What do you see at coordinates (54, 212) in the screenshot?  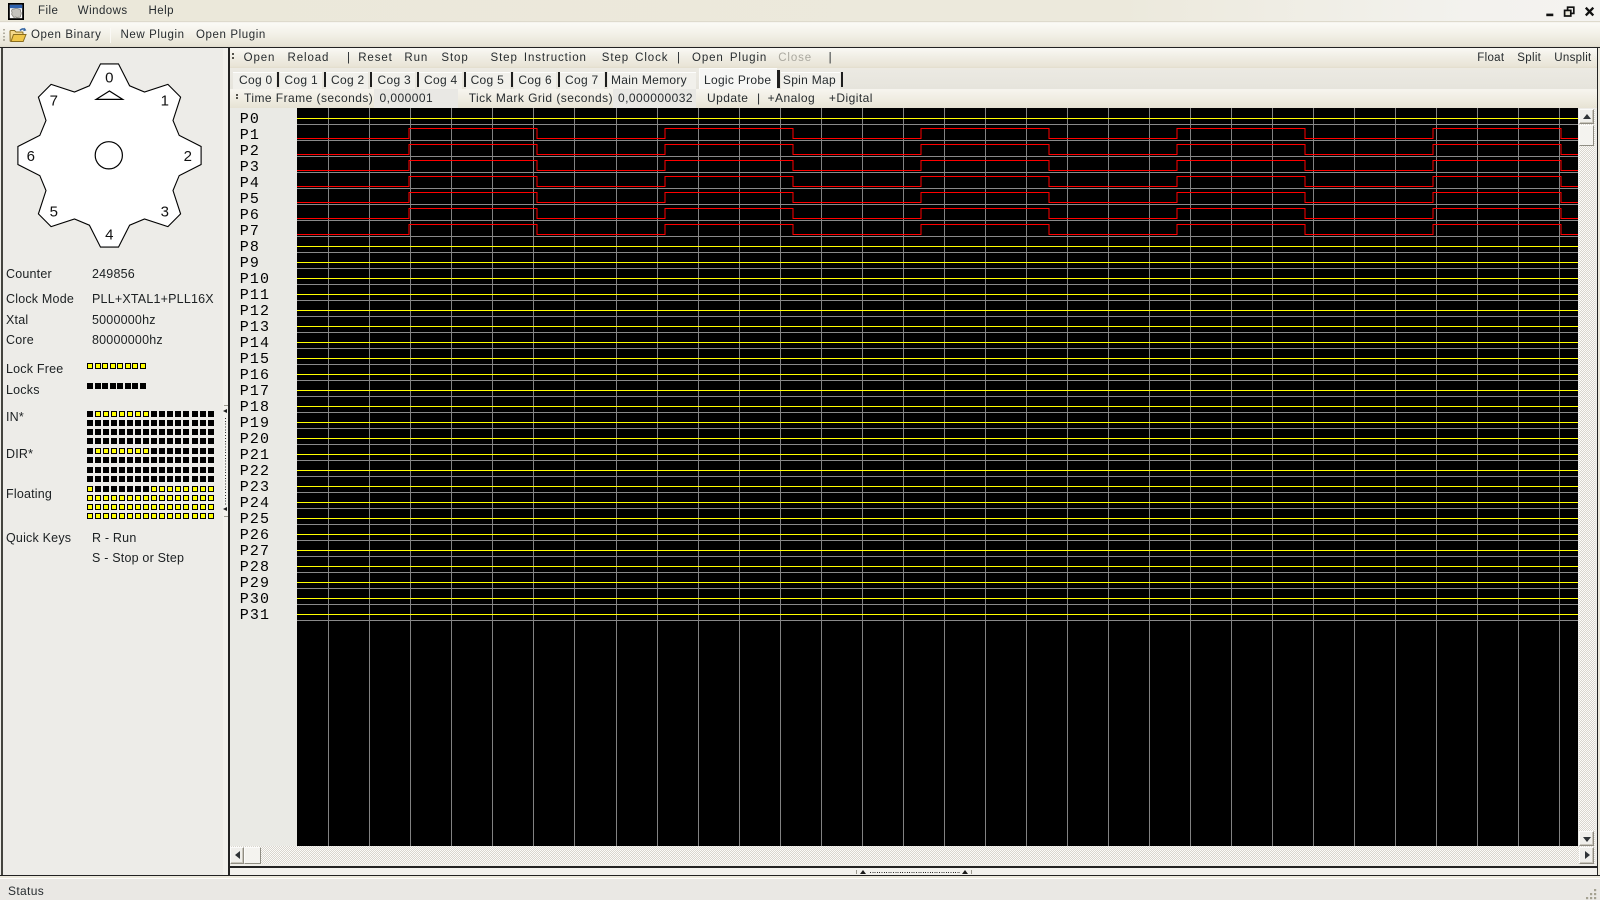 I see `svg-text: 5` at bounding box center [54, 212].